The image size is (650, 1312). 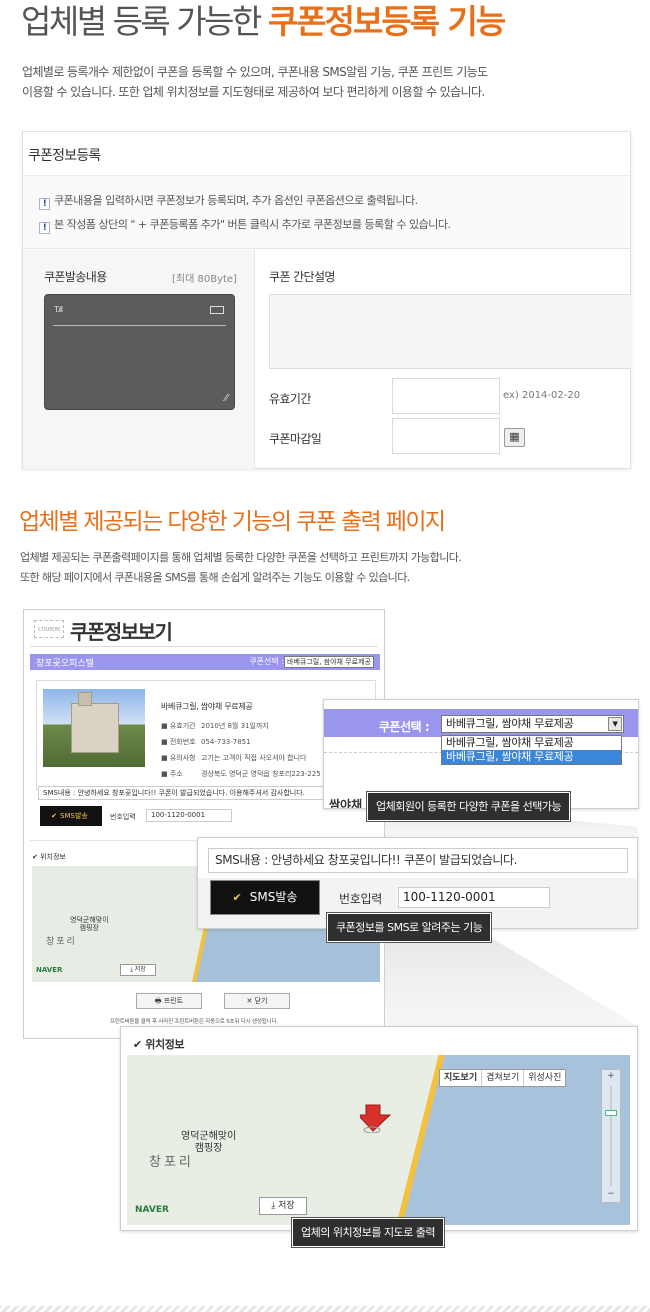 I want to click on caption-location: 업체의 위치정보를 지도로 출력, so click(x=368, y=1232).